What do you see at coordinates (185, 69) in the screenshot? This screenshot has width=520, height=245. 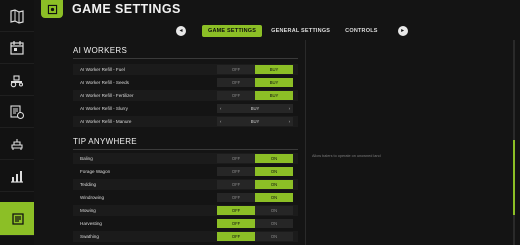 I see `setting-row-fuel: AI Worker Refill - Fuel OFF BUY` at bounding box center [185, 69].